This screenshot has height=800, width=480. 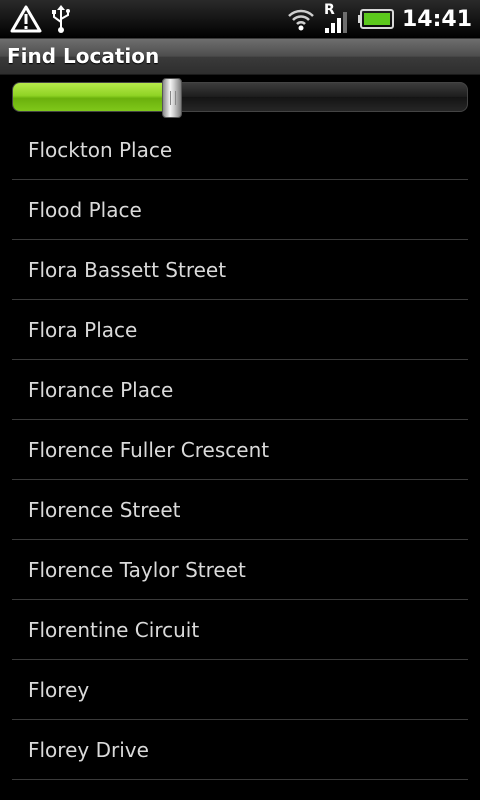 I want to click on list-item-label: Flood Place, so click(x=85, y=209).